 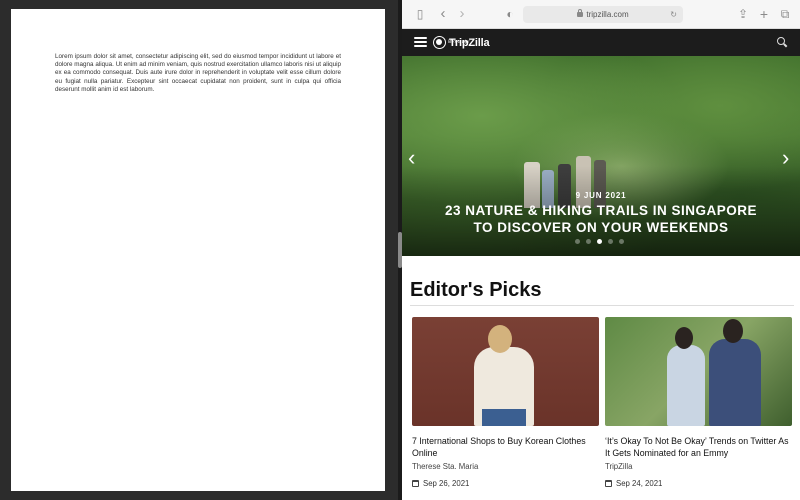 I want to click on article-author: Therese Sta. Maria, so click(x=505, y=466).